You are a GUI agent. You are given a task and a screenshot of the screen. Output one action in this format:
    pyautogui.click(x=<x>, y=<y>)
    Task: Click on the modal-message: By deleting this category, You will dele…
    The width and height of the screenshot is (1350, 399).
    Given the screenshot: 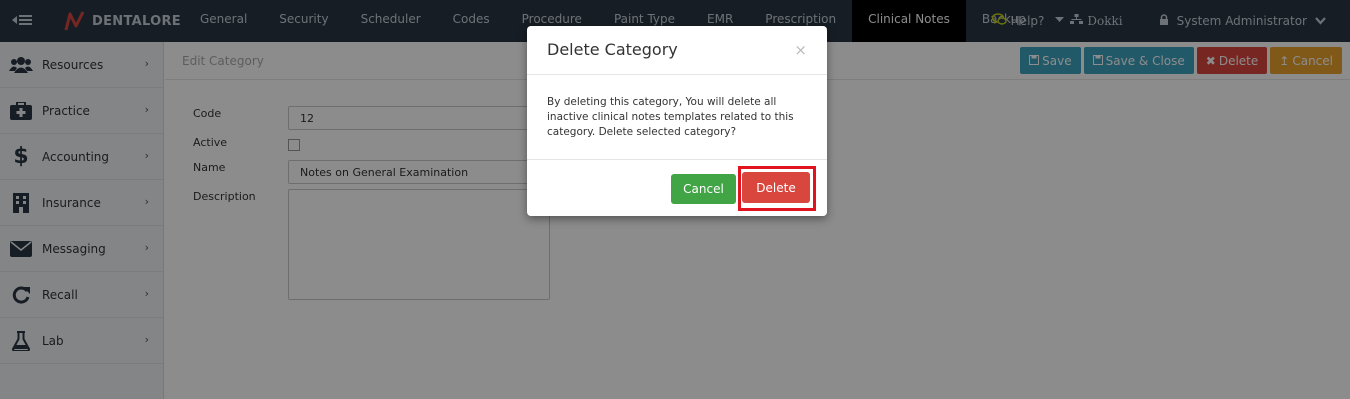 What is the action you would take?
    pyautogui.click(x=670, y=117)
    